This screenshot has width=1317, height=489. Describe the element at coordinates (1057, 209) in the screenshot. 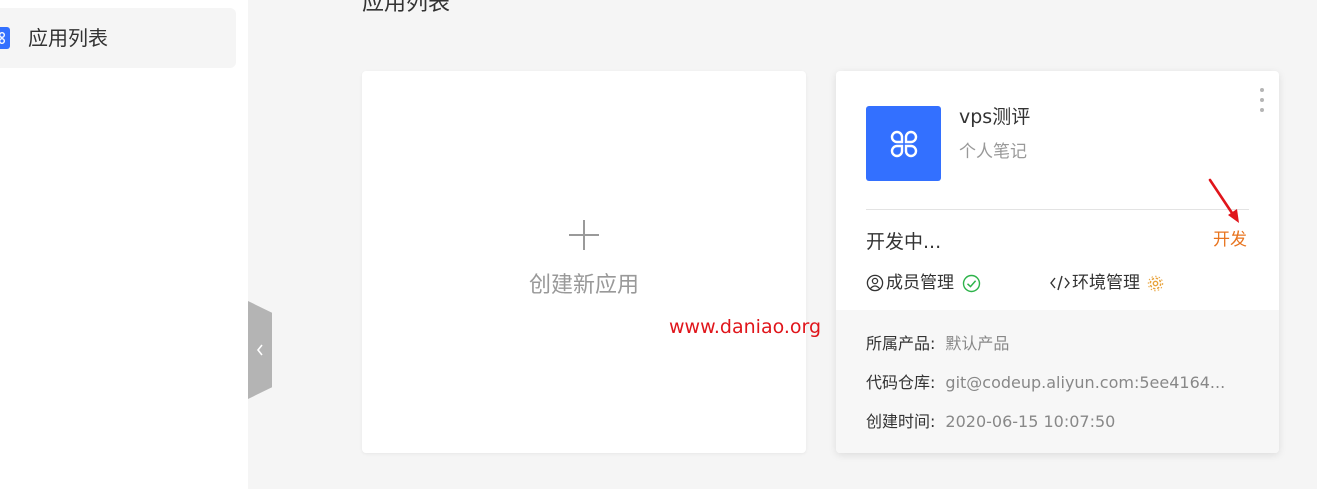

I see `divider` at that location.